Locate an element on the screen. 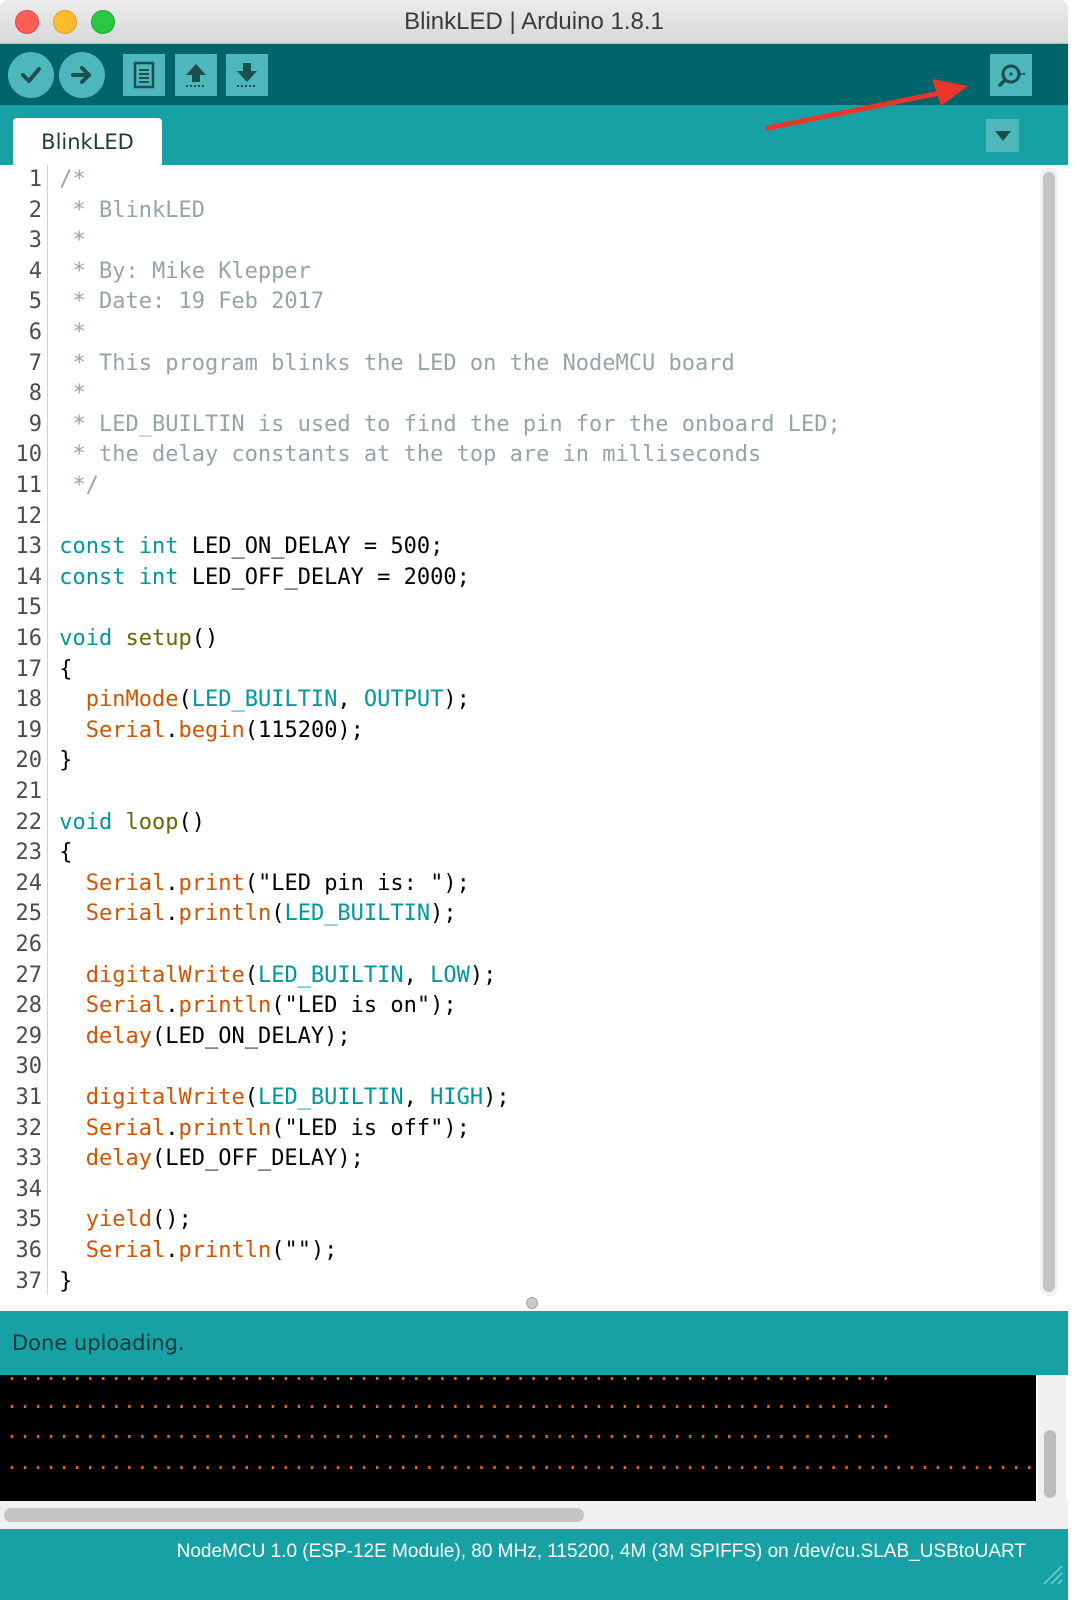  code-line: 16 void setup() is located at coordinates (515, 639).